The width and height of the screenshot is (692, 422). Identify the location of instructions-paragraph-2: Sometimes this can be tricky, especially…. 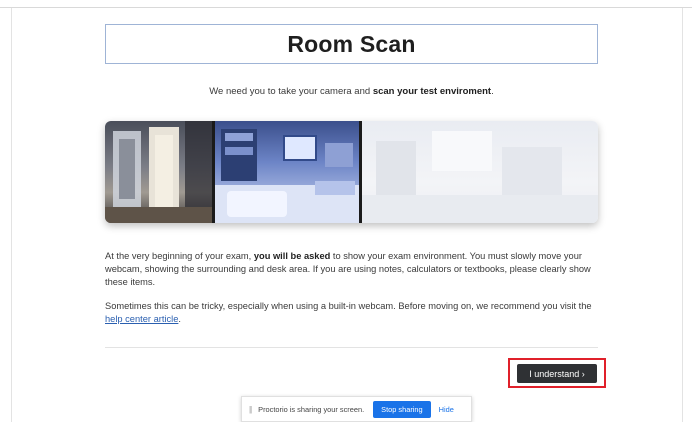
(351, 313).